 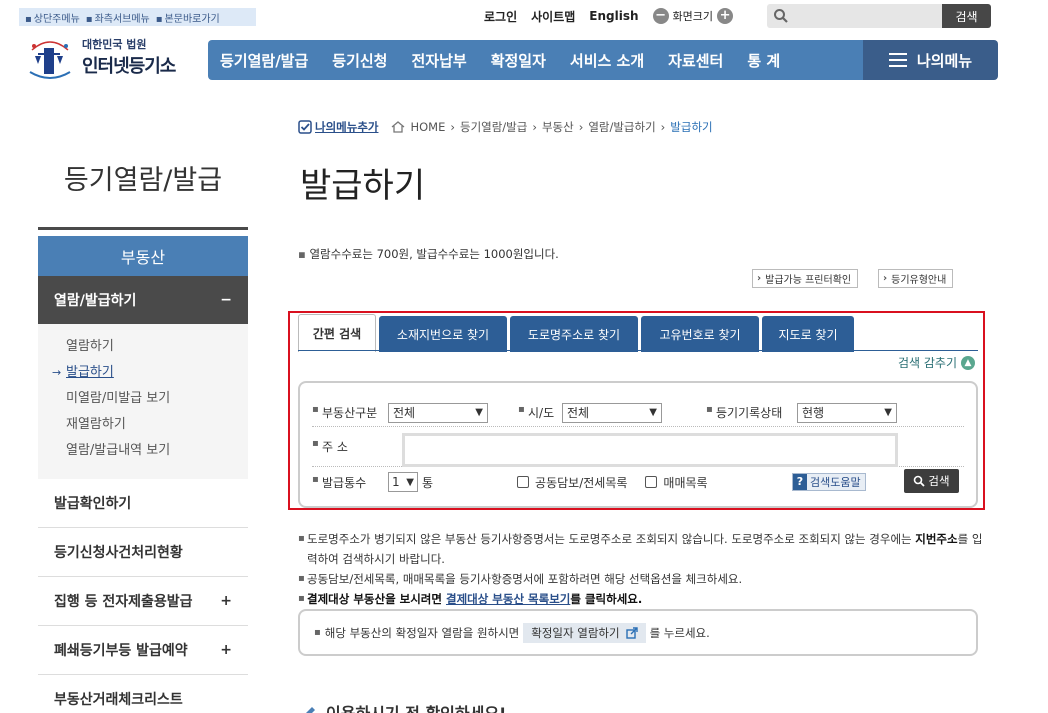 I want to click on joint-collateral-label: 공동담보/전세목록, so click(x=581, y=482).